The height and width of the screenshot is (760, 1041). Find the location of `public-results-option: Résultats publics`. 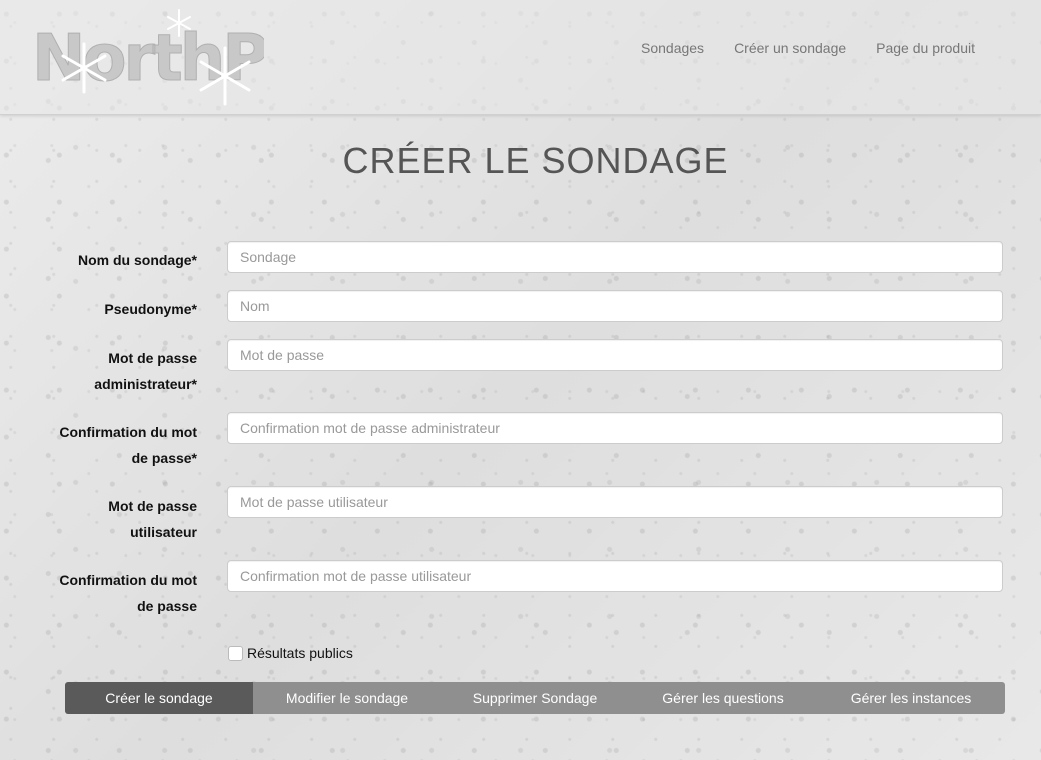

public-results-option: Résultats publics is located at coordinates (290, 653).